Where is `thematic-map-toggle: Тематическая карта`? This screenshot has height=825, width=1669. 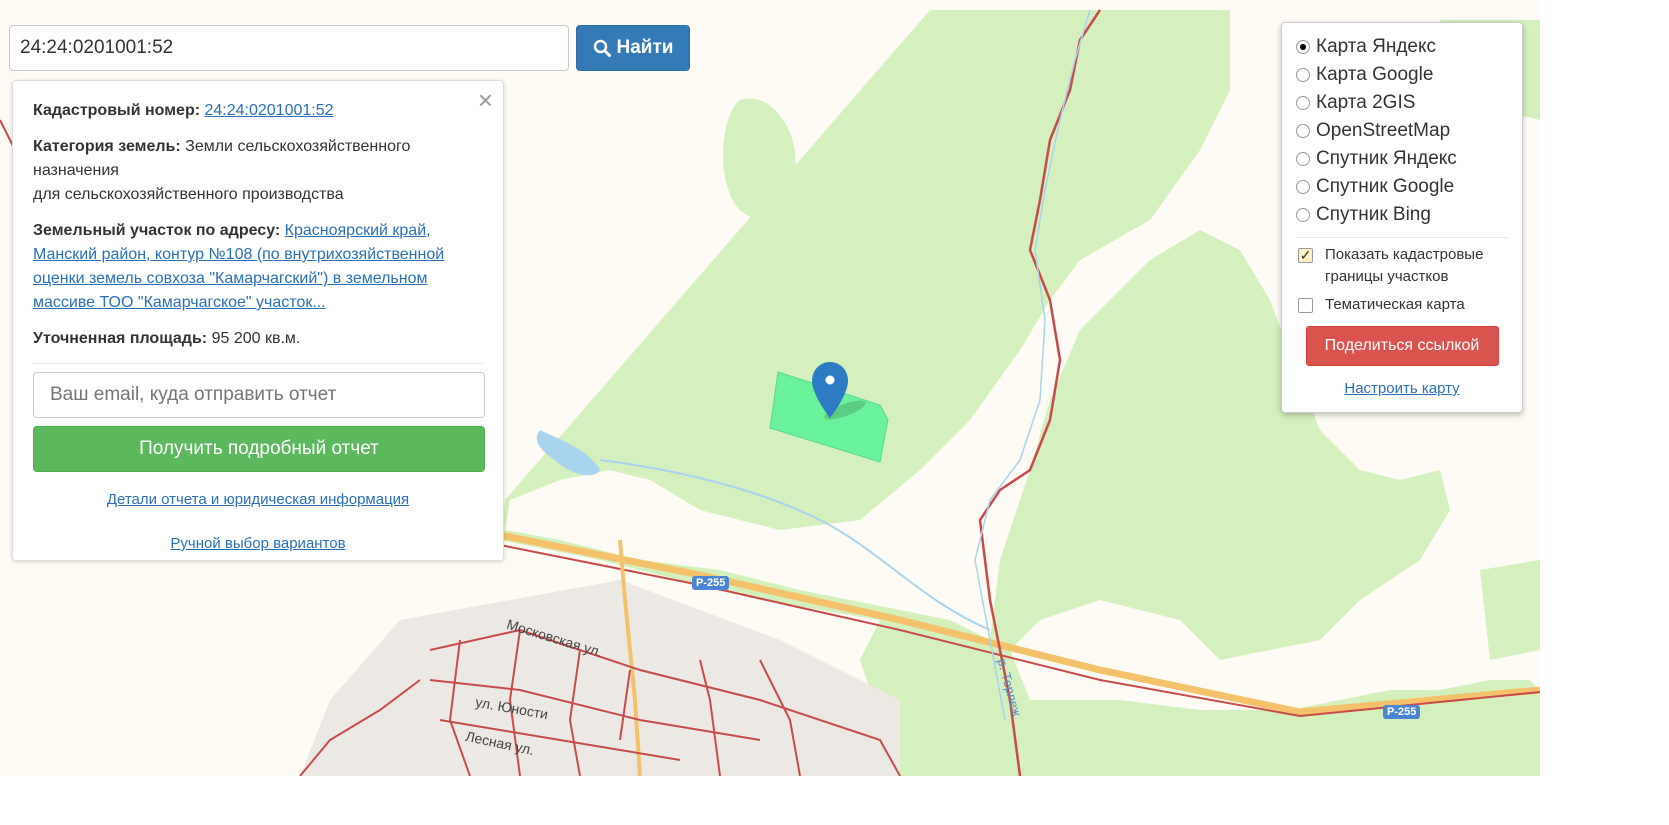 thematic-map-toggle: Тематическая карта is located at coordinates (1402, 305).